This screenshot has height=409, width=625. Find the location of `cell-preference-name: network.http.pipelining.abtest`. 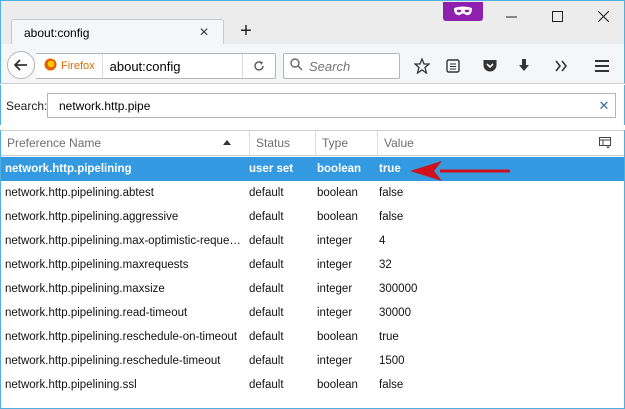

cell-preference-name: network.http.pipelining.abtest is located at coordinates (79, 193).